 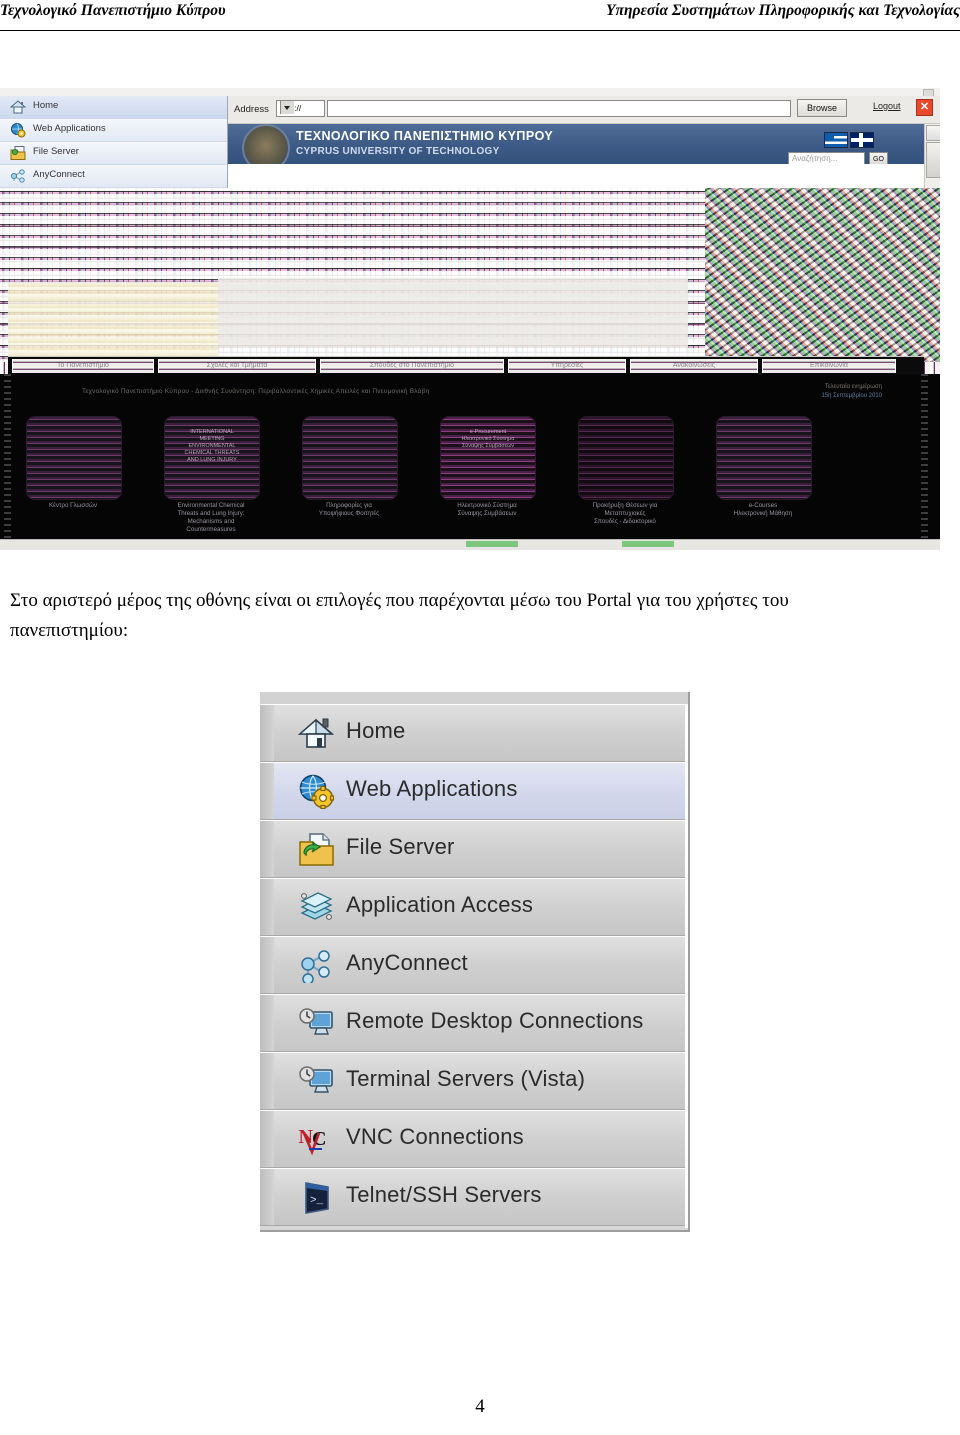 What do you see at coordinates (444, 1194) in the screenshot?
I see `menu-item-label: Telnet/SSH Servers` at bounding box center [444, 1194].